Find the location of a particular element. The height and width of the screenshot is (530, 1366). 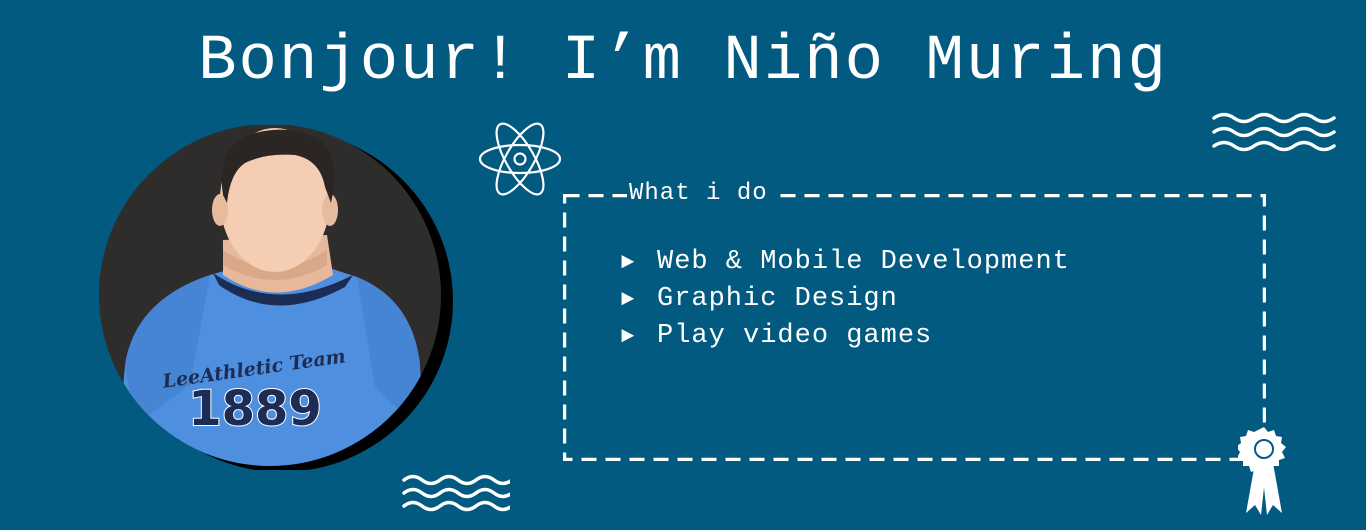

shirt-number: 1889 is located at coordinates (255, 409).